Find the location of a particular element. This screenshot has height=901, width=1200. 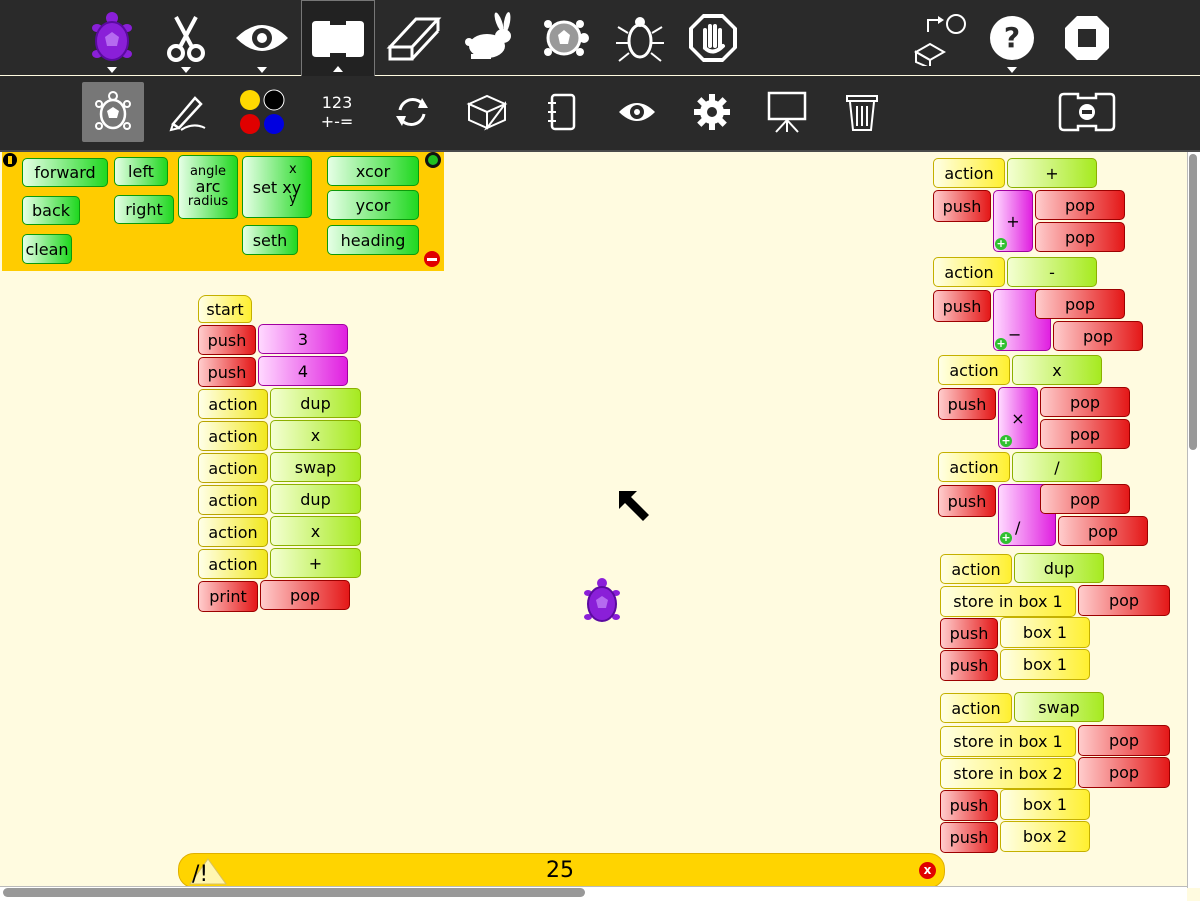

store-in-box2-block: store in box 2 is located at coordinates (1008, 773).